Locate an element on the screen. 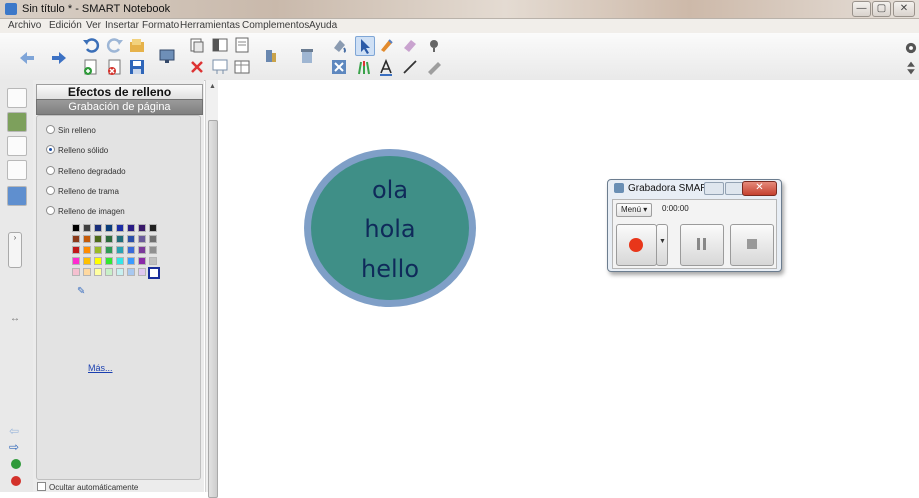 This screenshot has width=919, height=498. text-hola: hola is located at coordinates (390, 229).